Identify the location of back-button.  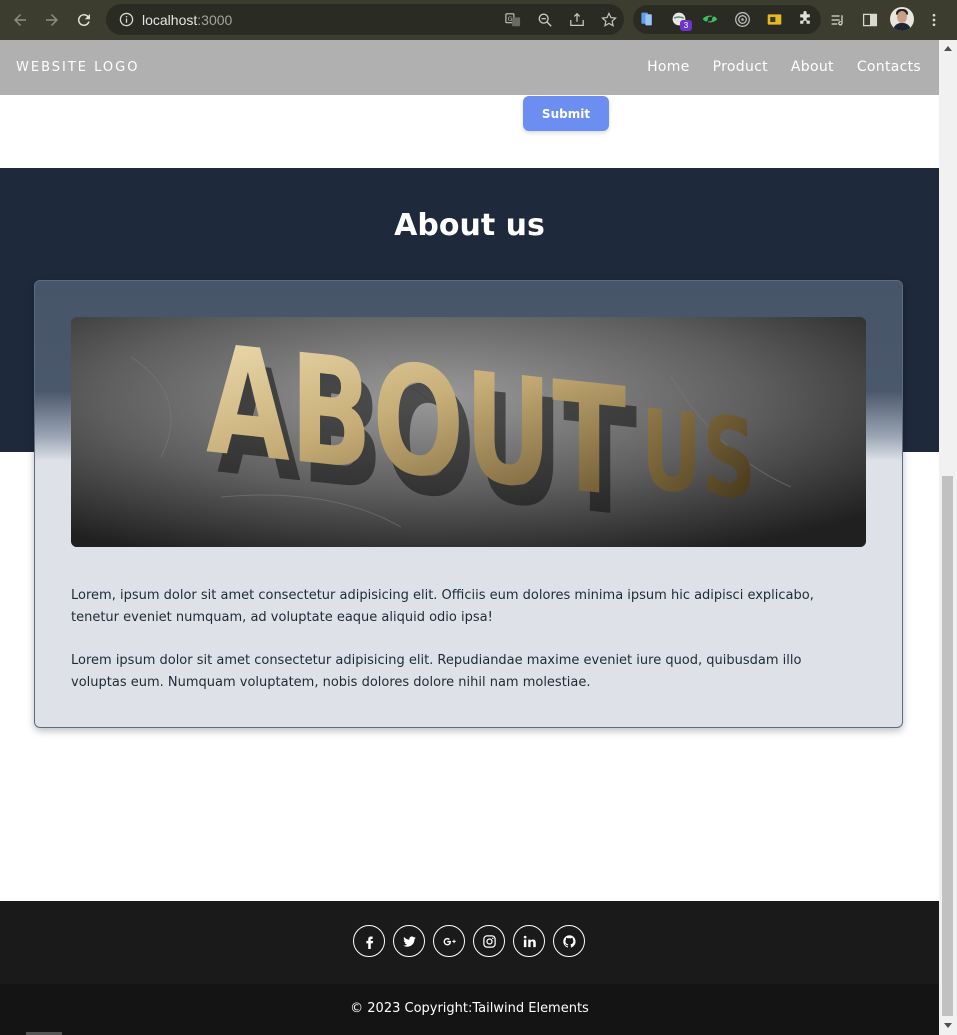
(20, 20).